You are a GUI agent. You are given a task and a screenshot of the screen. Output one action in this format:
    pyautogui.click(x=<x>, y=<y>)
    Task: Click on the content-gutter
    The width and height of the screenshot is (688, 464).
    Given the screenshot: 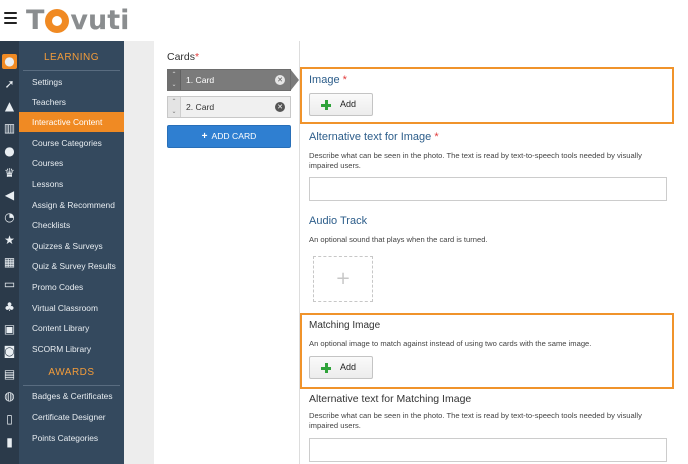 What is the action you would take?
    pyautogui.click(x=139, y=252)
    